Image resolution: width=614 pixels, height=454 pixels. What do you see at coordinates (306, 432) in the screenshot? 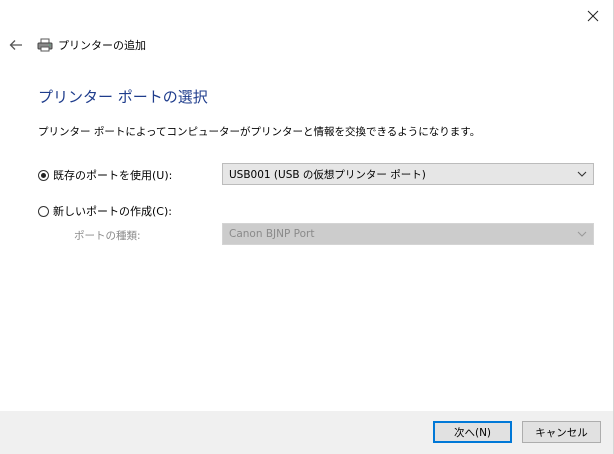
I see `dialog-footer: 次へ(N) キャンセル` at bounding box center [306, 432].